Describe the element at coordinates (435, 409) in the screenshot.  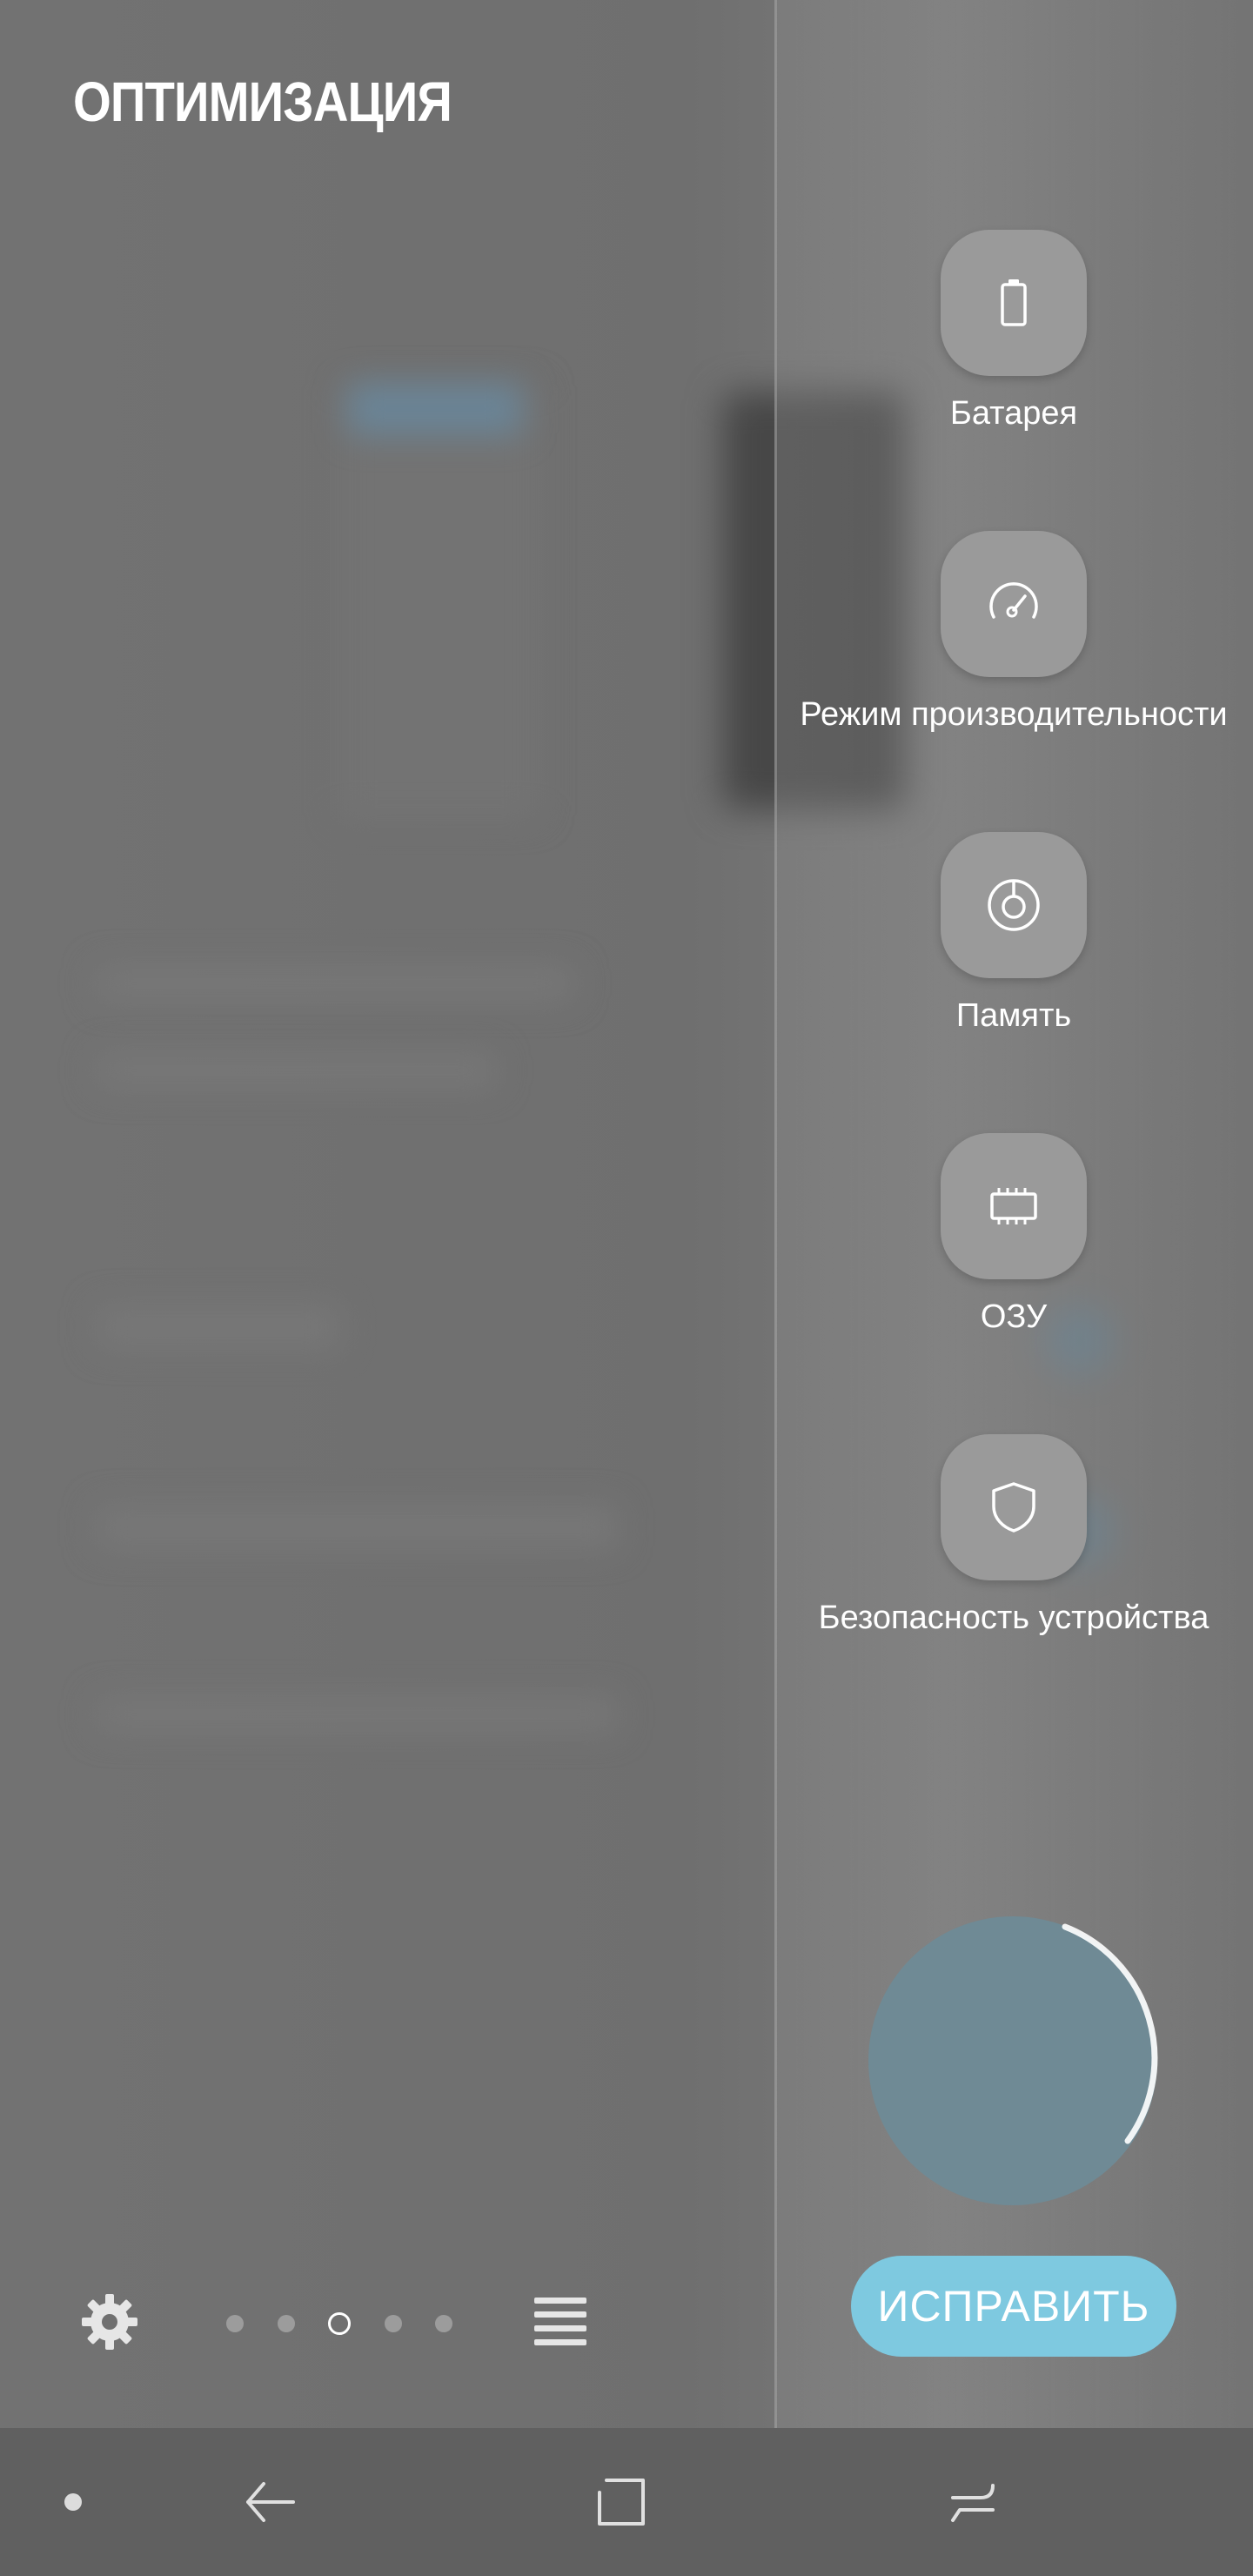
I see `blurred-header-strip` at that location.